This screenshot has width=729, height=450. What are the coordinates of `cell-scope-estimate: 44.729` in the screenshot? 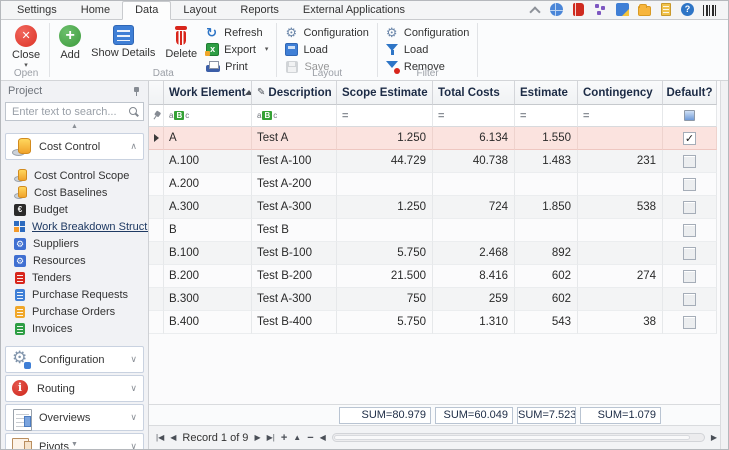 It's located at (385, 161).